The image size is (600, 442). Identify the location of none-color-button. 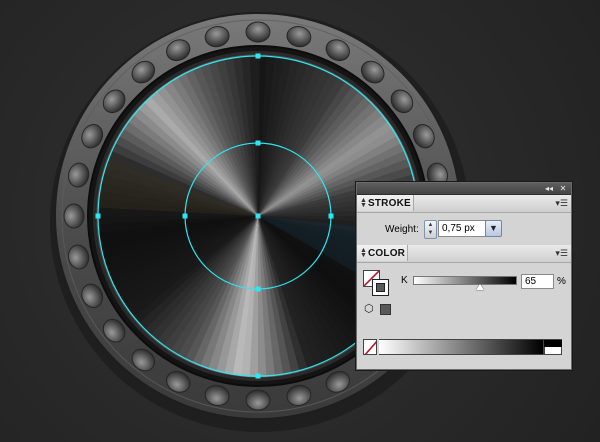
(370, 347).